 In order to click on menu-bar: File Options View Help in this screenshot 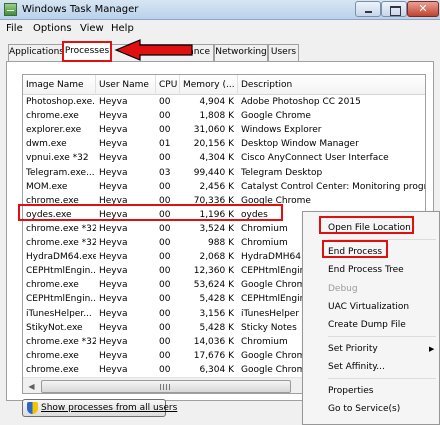, I will do `click(220, 29)`.